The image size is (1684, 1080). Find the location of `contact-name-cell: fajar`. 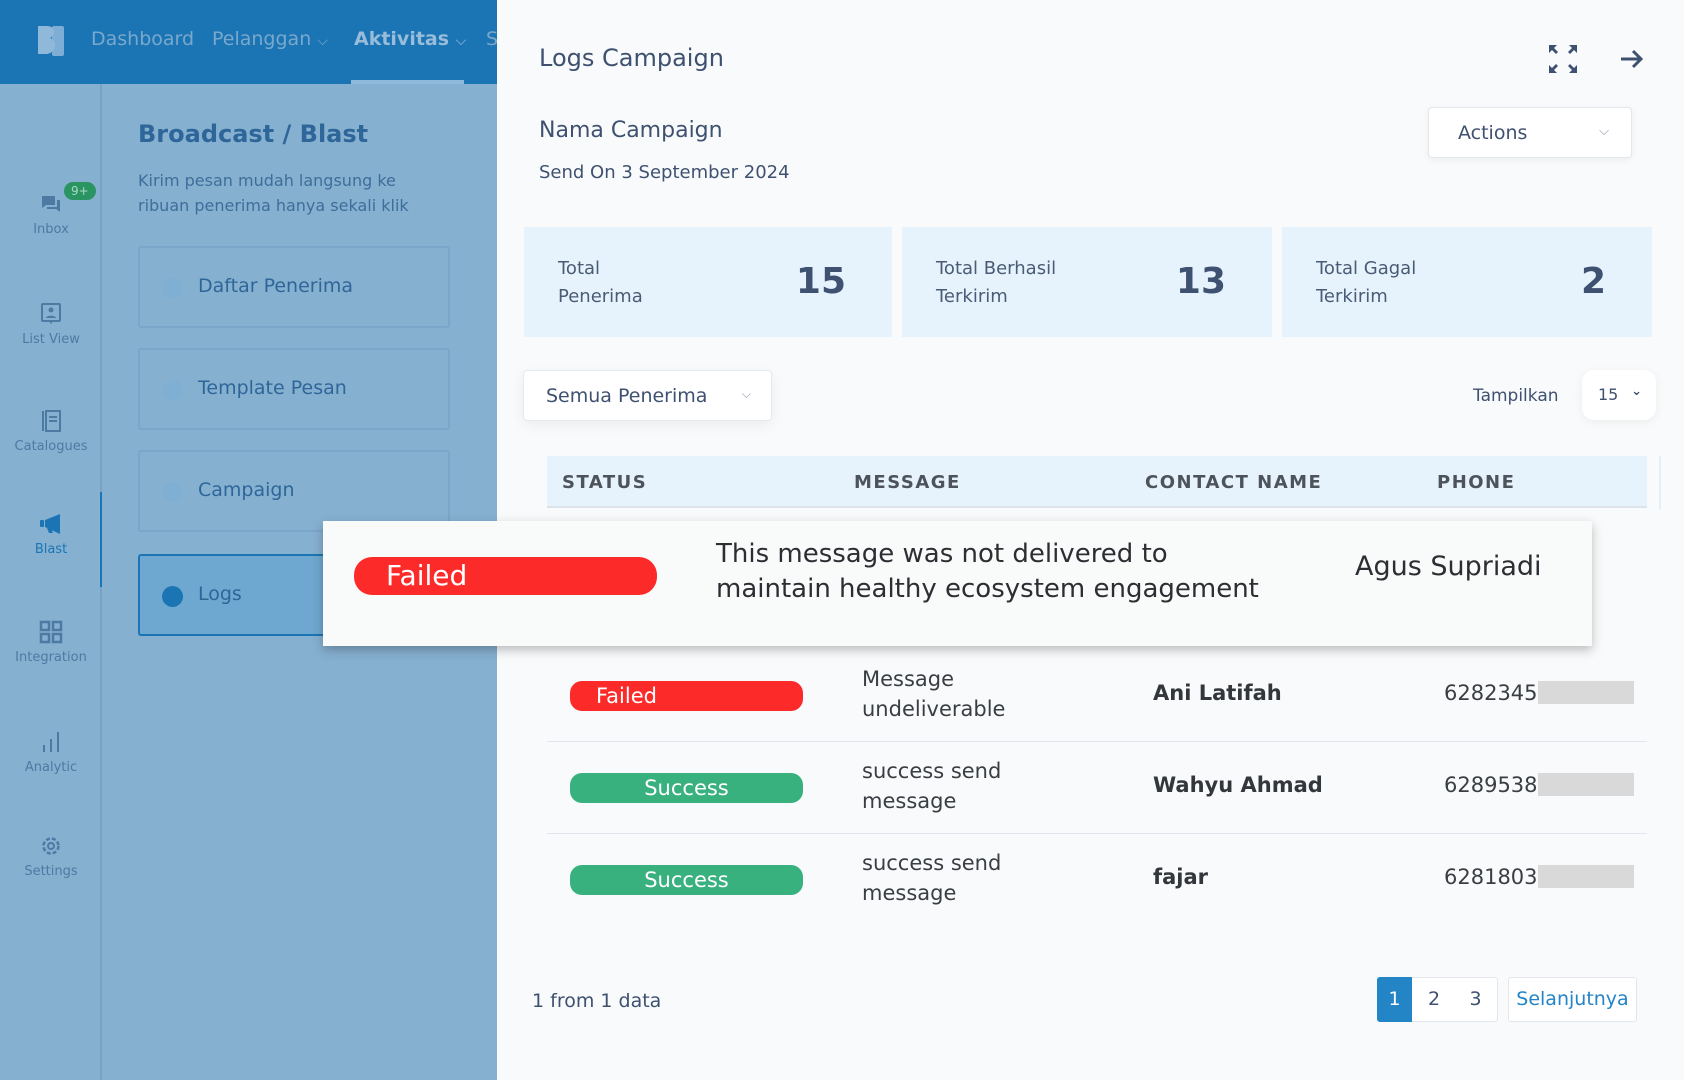

contact-name-cell: fajar is located at coordinates (1181, 877).